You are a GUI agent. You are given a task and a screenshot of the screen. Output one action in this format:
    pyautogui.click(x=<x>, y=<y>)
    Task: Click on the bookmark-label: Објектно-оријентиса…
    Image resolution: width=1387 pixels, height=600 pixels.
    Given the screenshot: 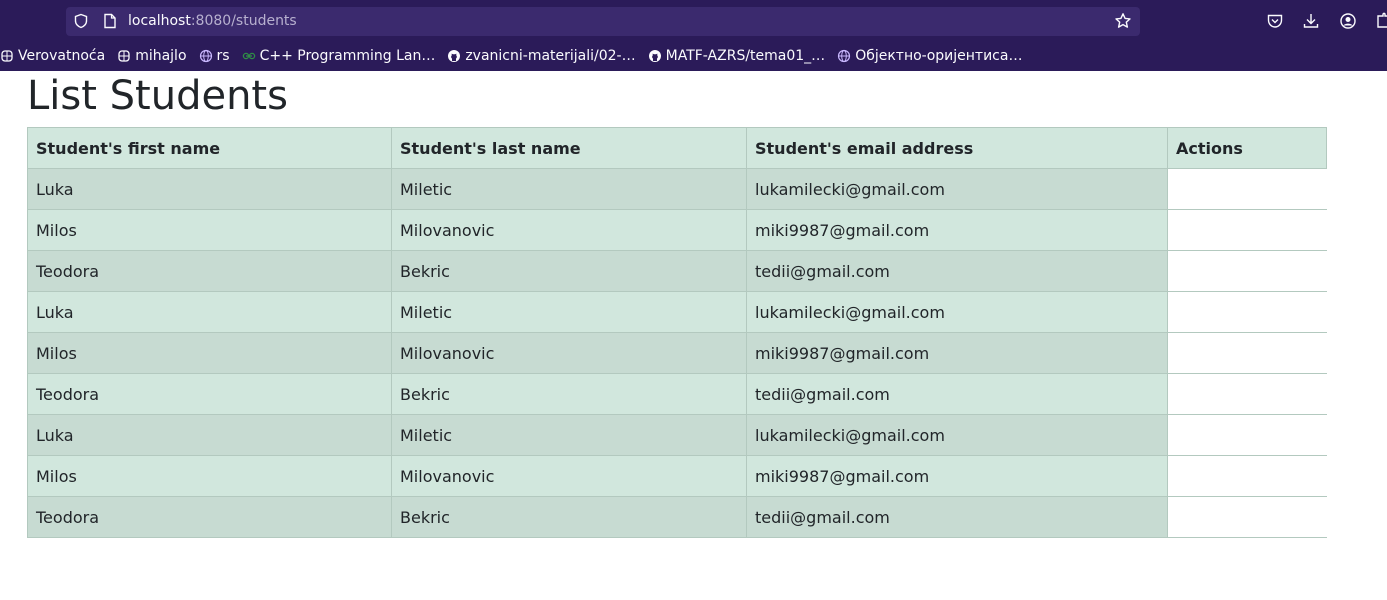 What is the action you would take?
    pyautogui.click(x=939, y=56)
    